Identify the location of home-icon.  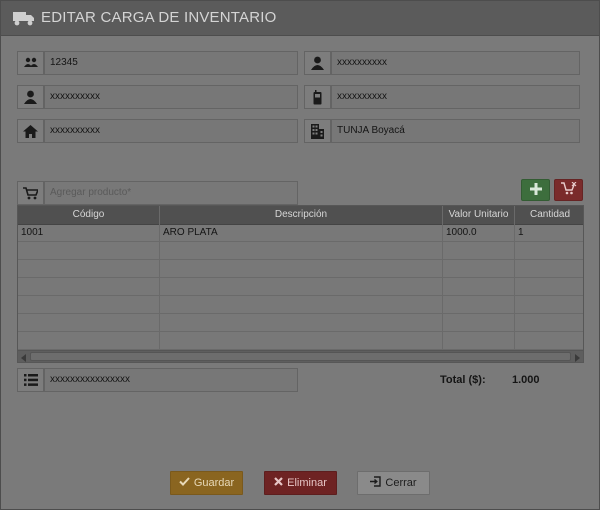
(30, 131).